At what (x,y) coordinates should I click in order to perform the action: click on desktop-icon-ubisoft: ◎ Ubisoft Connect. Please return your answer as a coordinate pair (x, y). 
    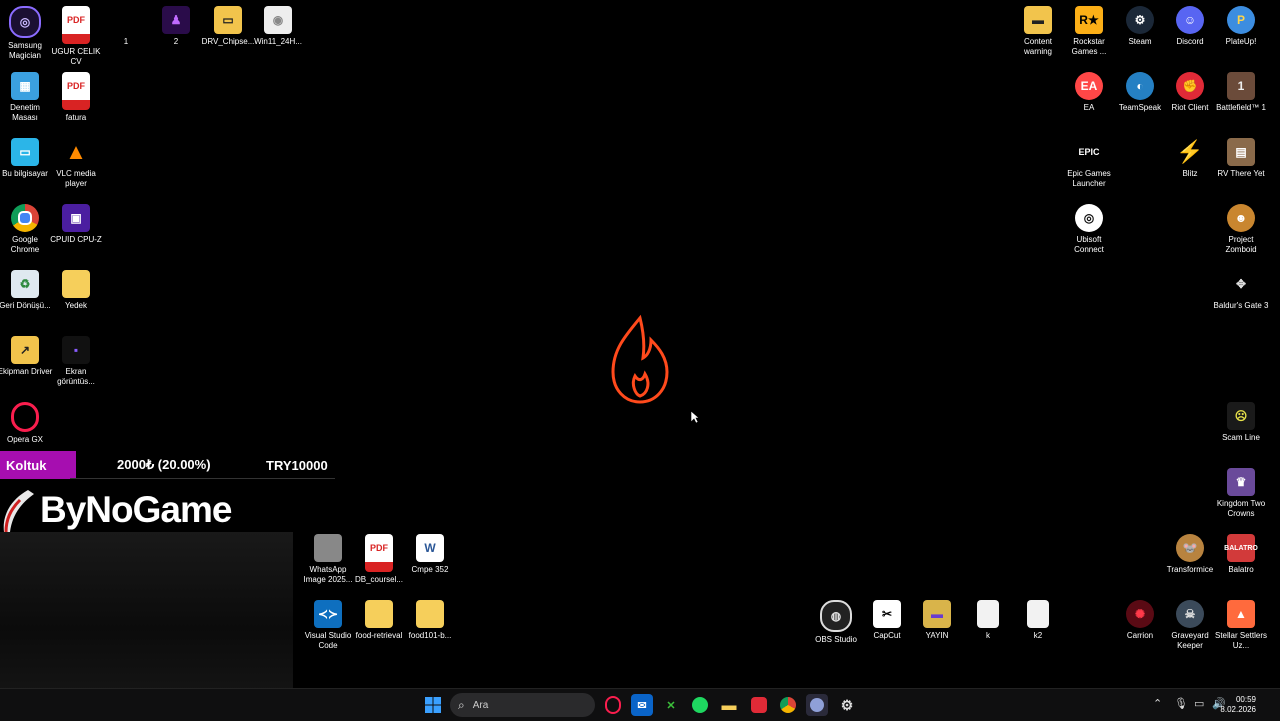
    Looking at the image, I should click on (1089, 229).